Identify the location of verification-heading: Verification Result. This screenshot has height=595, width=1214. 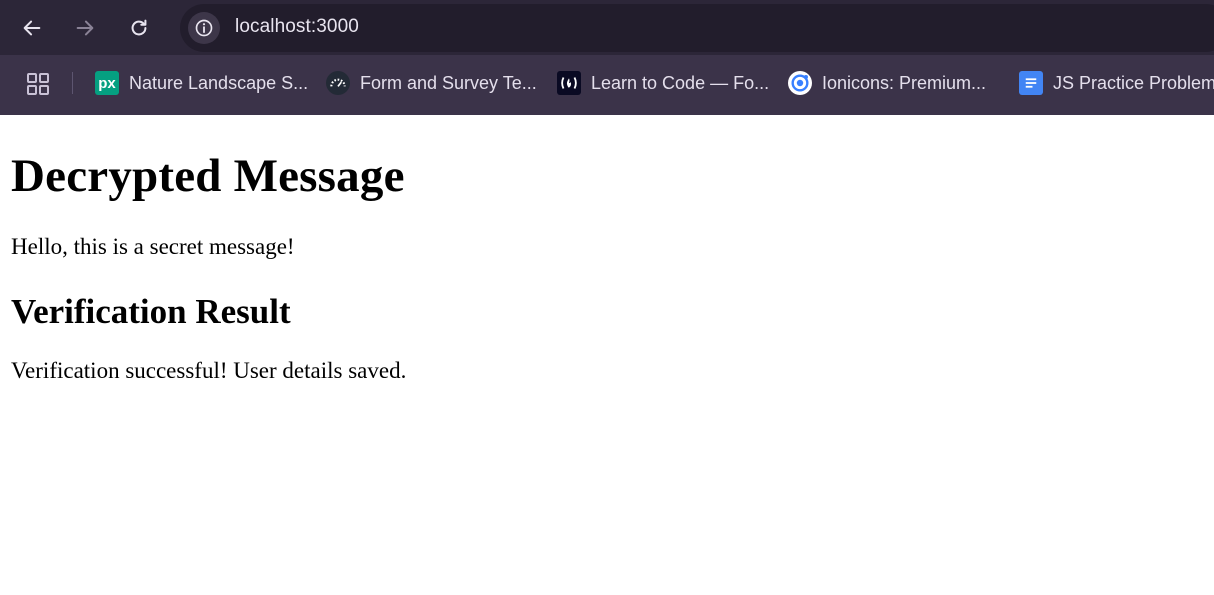
(151, 311).